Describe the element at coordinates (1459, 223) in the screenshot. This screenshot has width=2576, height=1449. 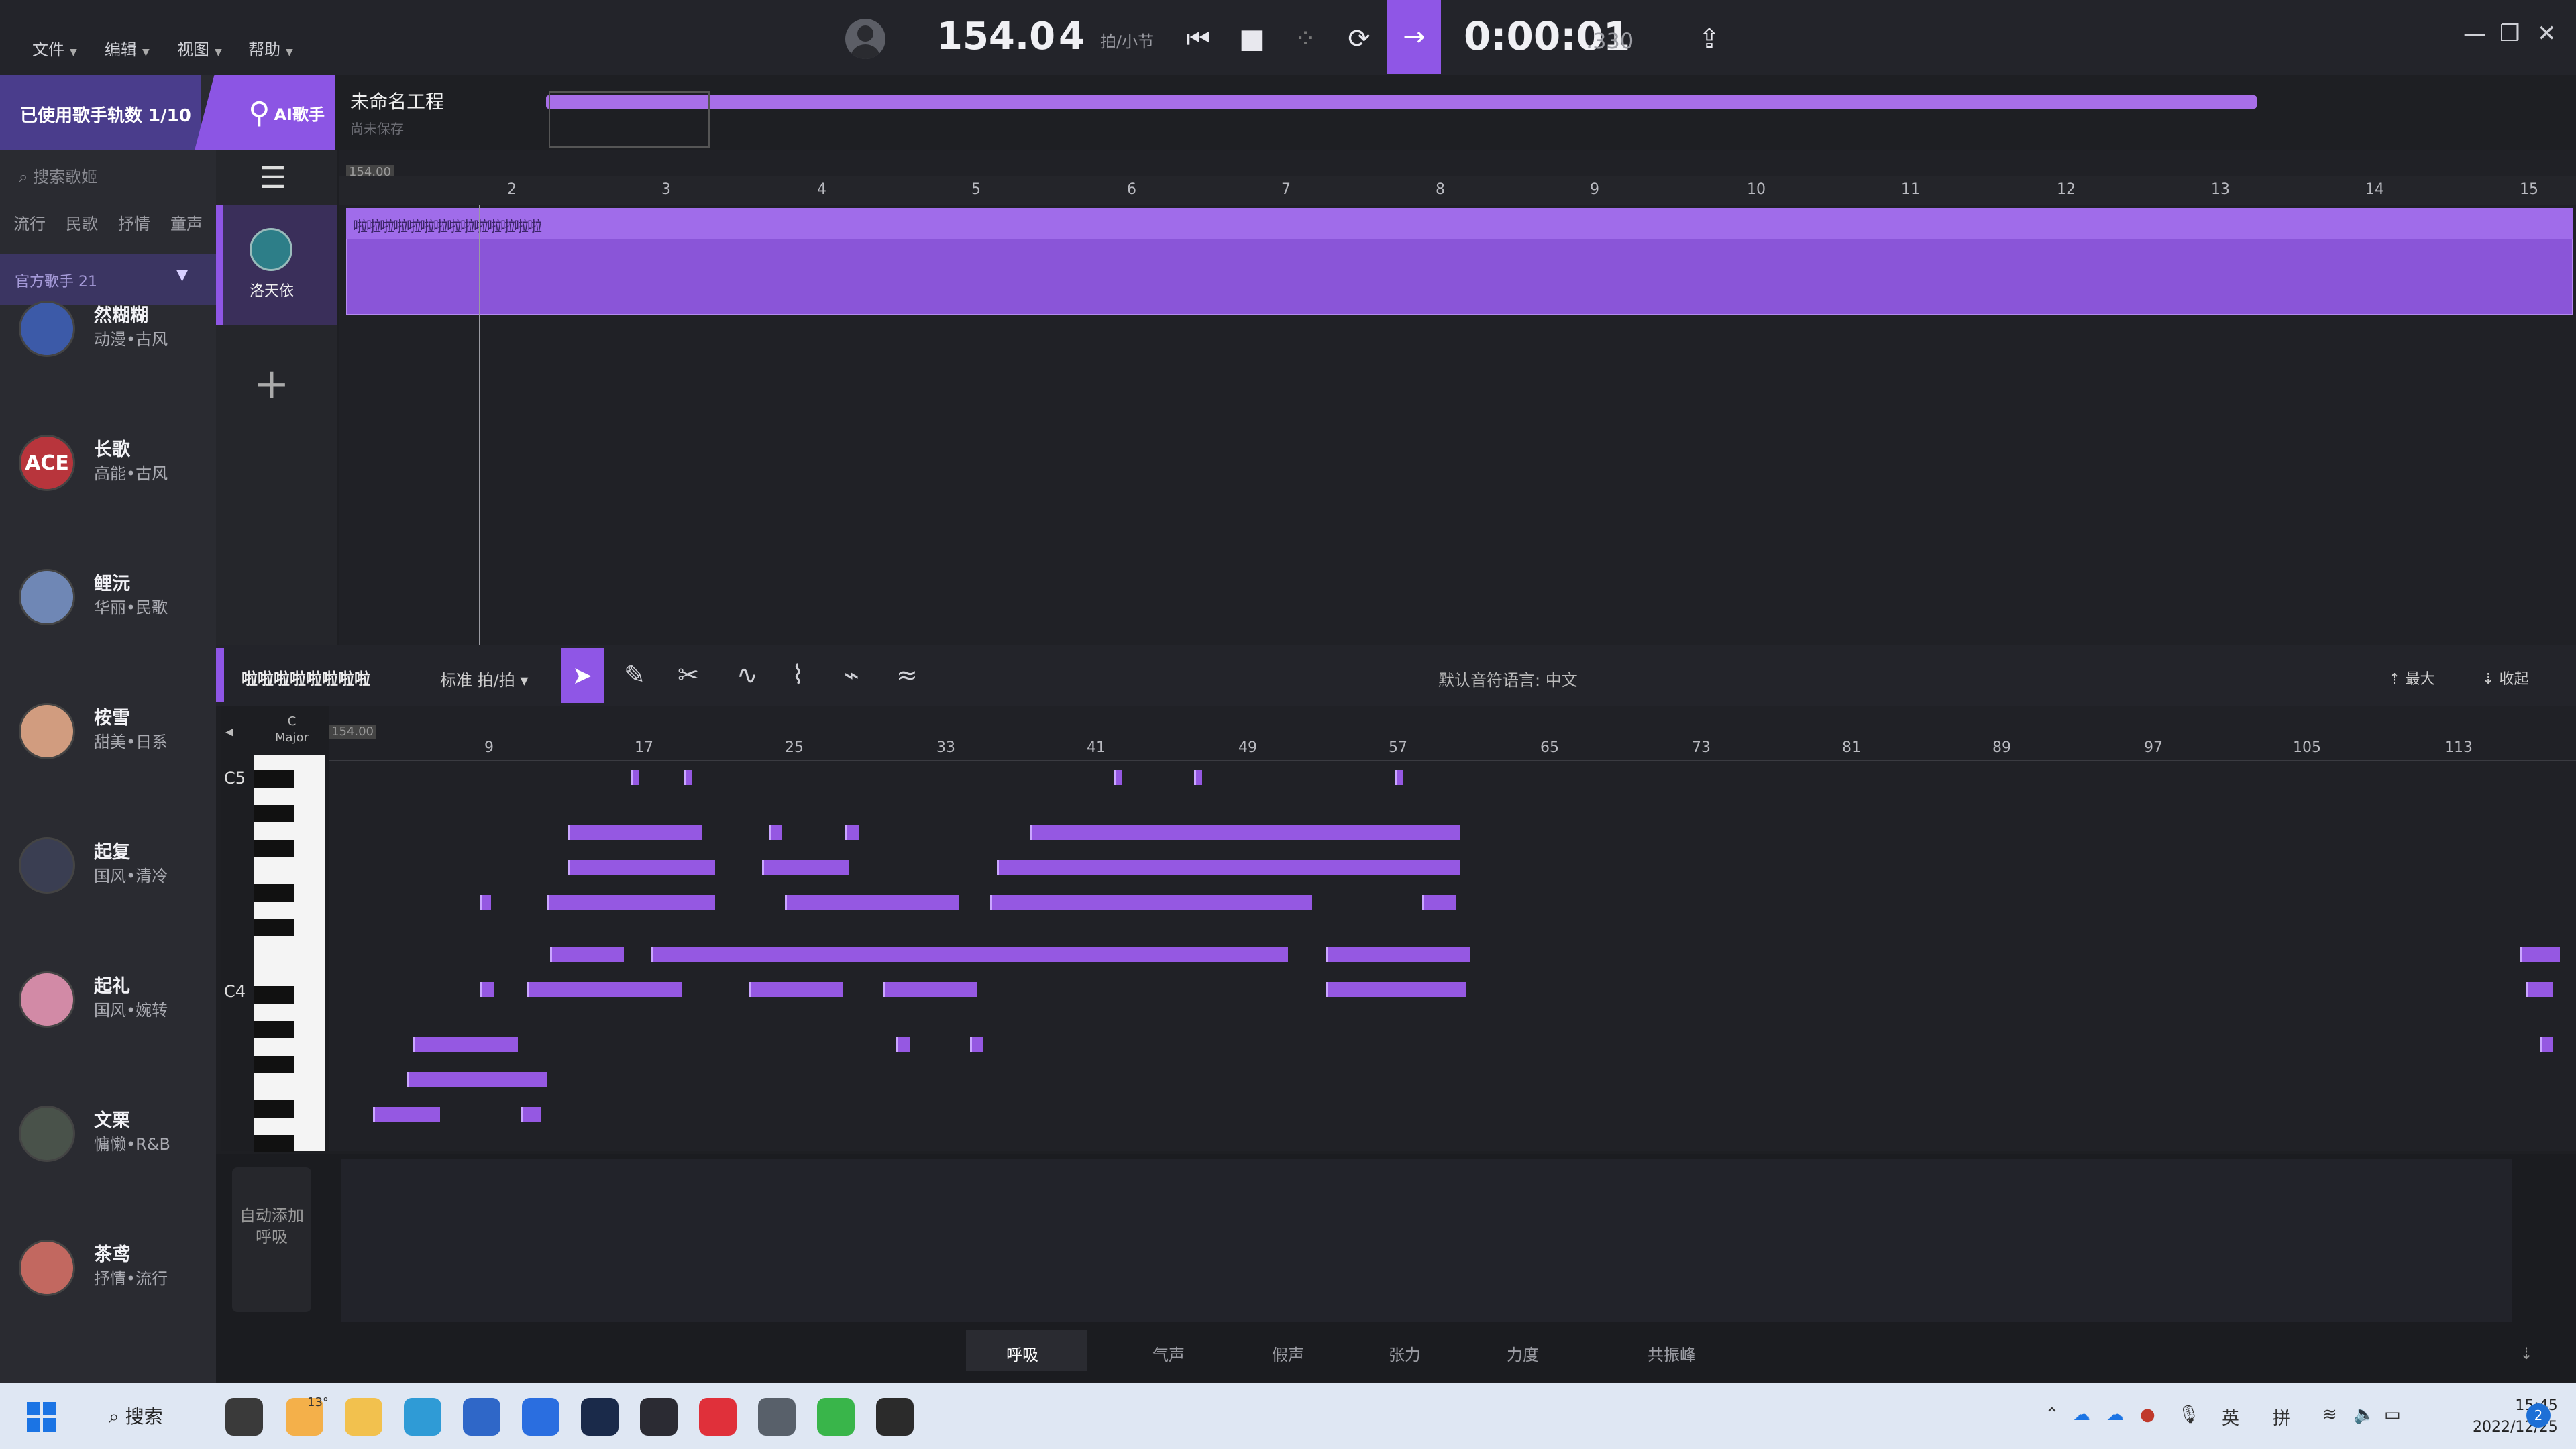
I see `vocal-clip-header` at that location.